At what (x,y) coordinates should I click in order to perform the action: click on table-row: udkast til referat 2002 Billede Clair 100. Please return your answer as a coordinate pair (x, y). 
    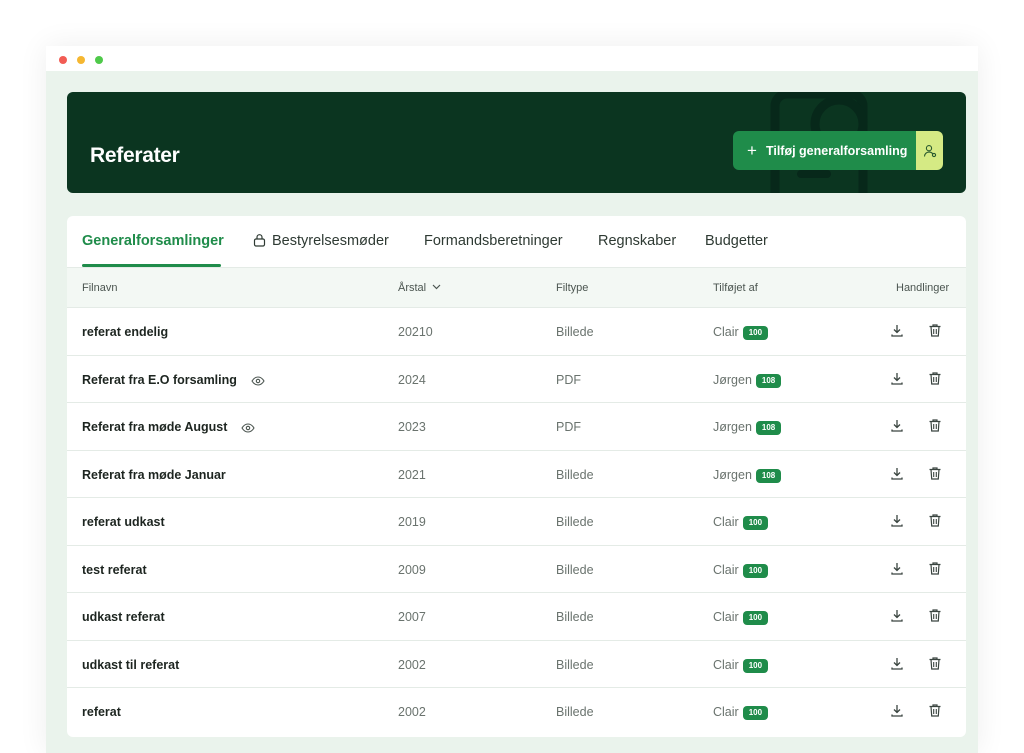
    Looking at the image, I should click on (516, 664).